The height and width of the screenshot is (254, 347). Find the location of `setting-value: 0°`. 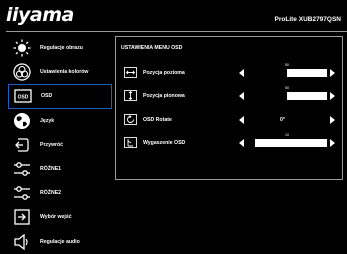

setting-value: 0° is located at coordinates (282, 120).